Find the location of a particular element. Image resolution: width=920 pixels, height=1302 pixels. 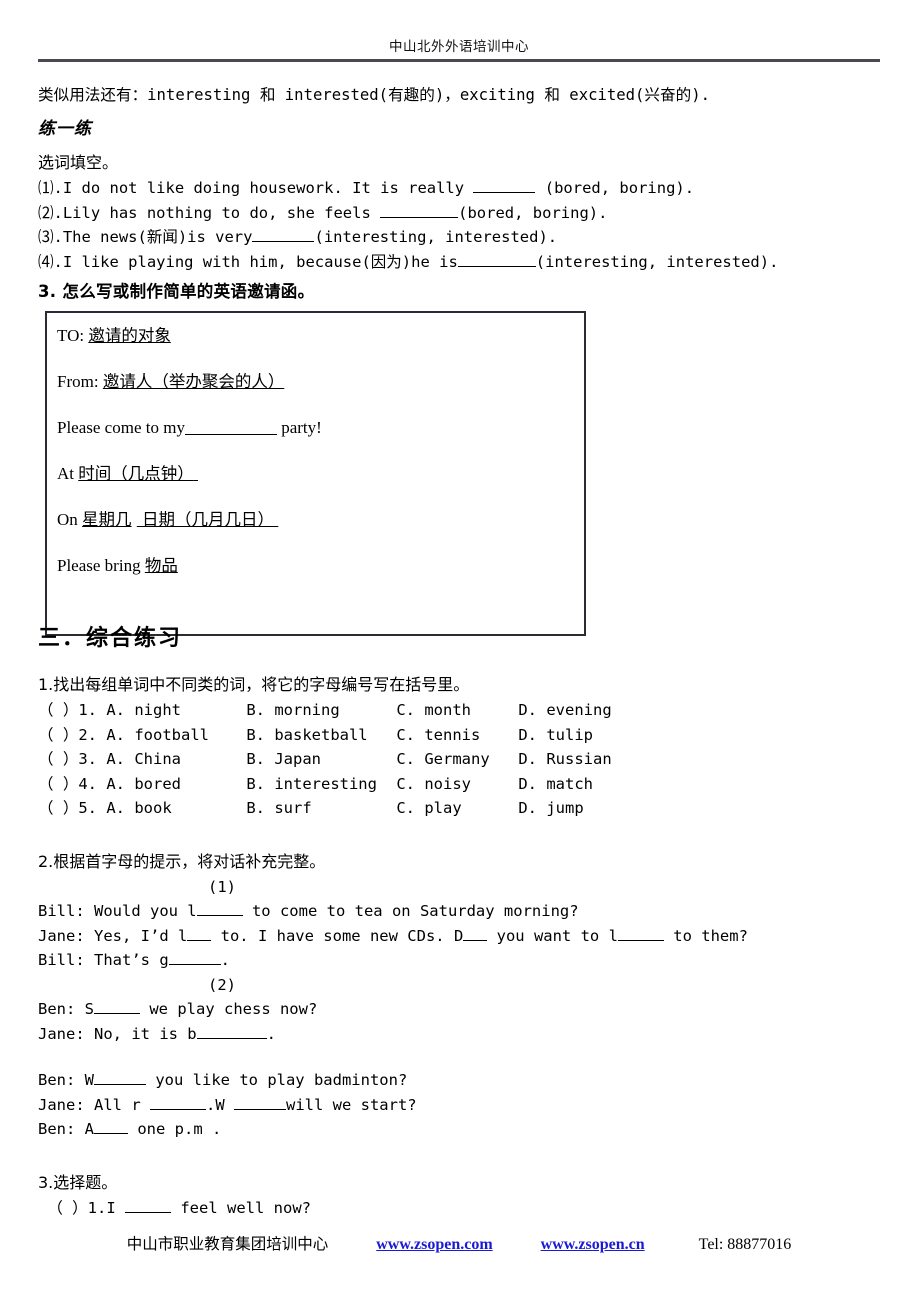

invitation-party-blank is located at coordinates (230, 434).